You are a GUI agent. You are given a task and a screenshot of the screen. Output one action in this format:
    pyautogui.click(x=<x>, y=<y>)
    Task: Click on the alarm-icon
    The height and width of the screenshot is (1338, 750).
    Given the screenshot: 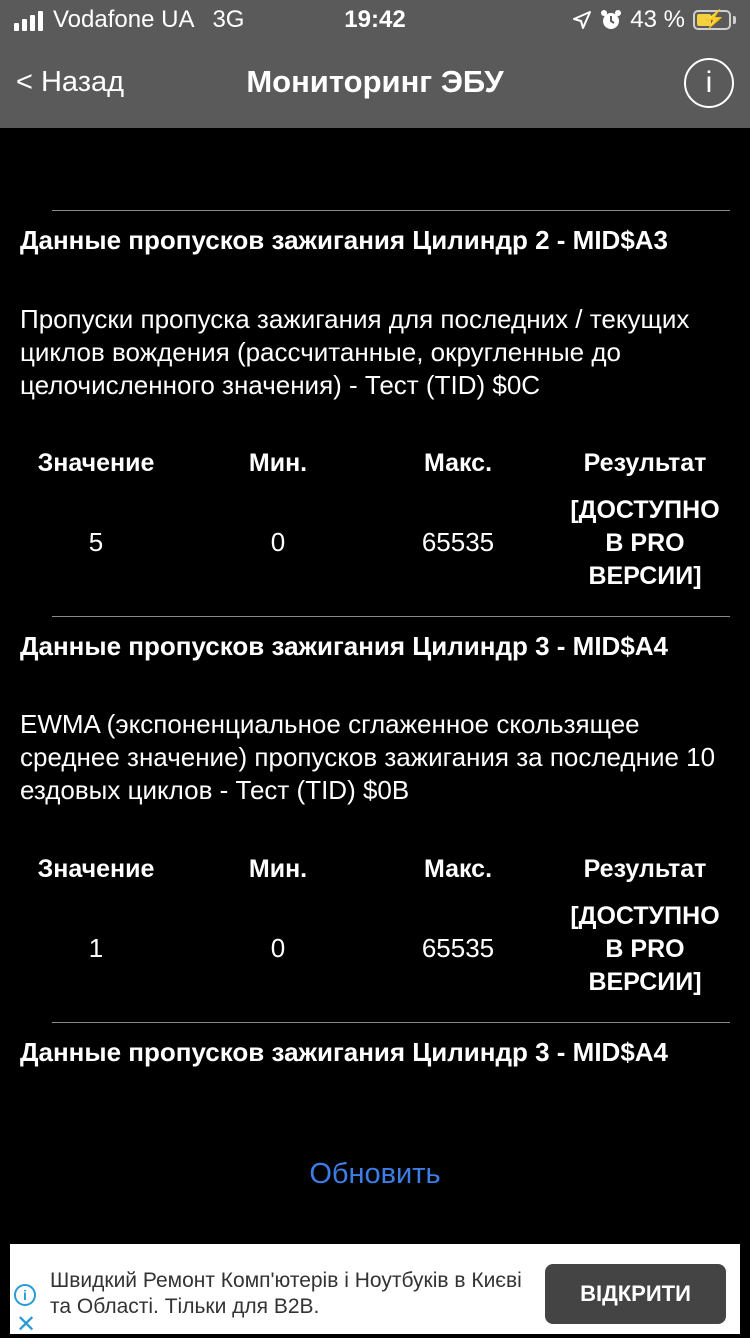 What is the action you would take?
    pyautogui.click(x=611, y=19)
    